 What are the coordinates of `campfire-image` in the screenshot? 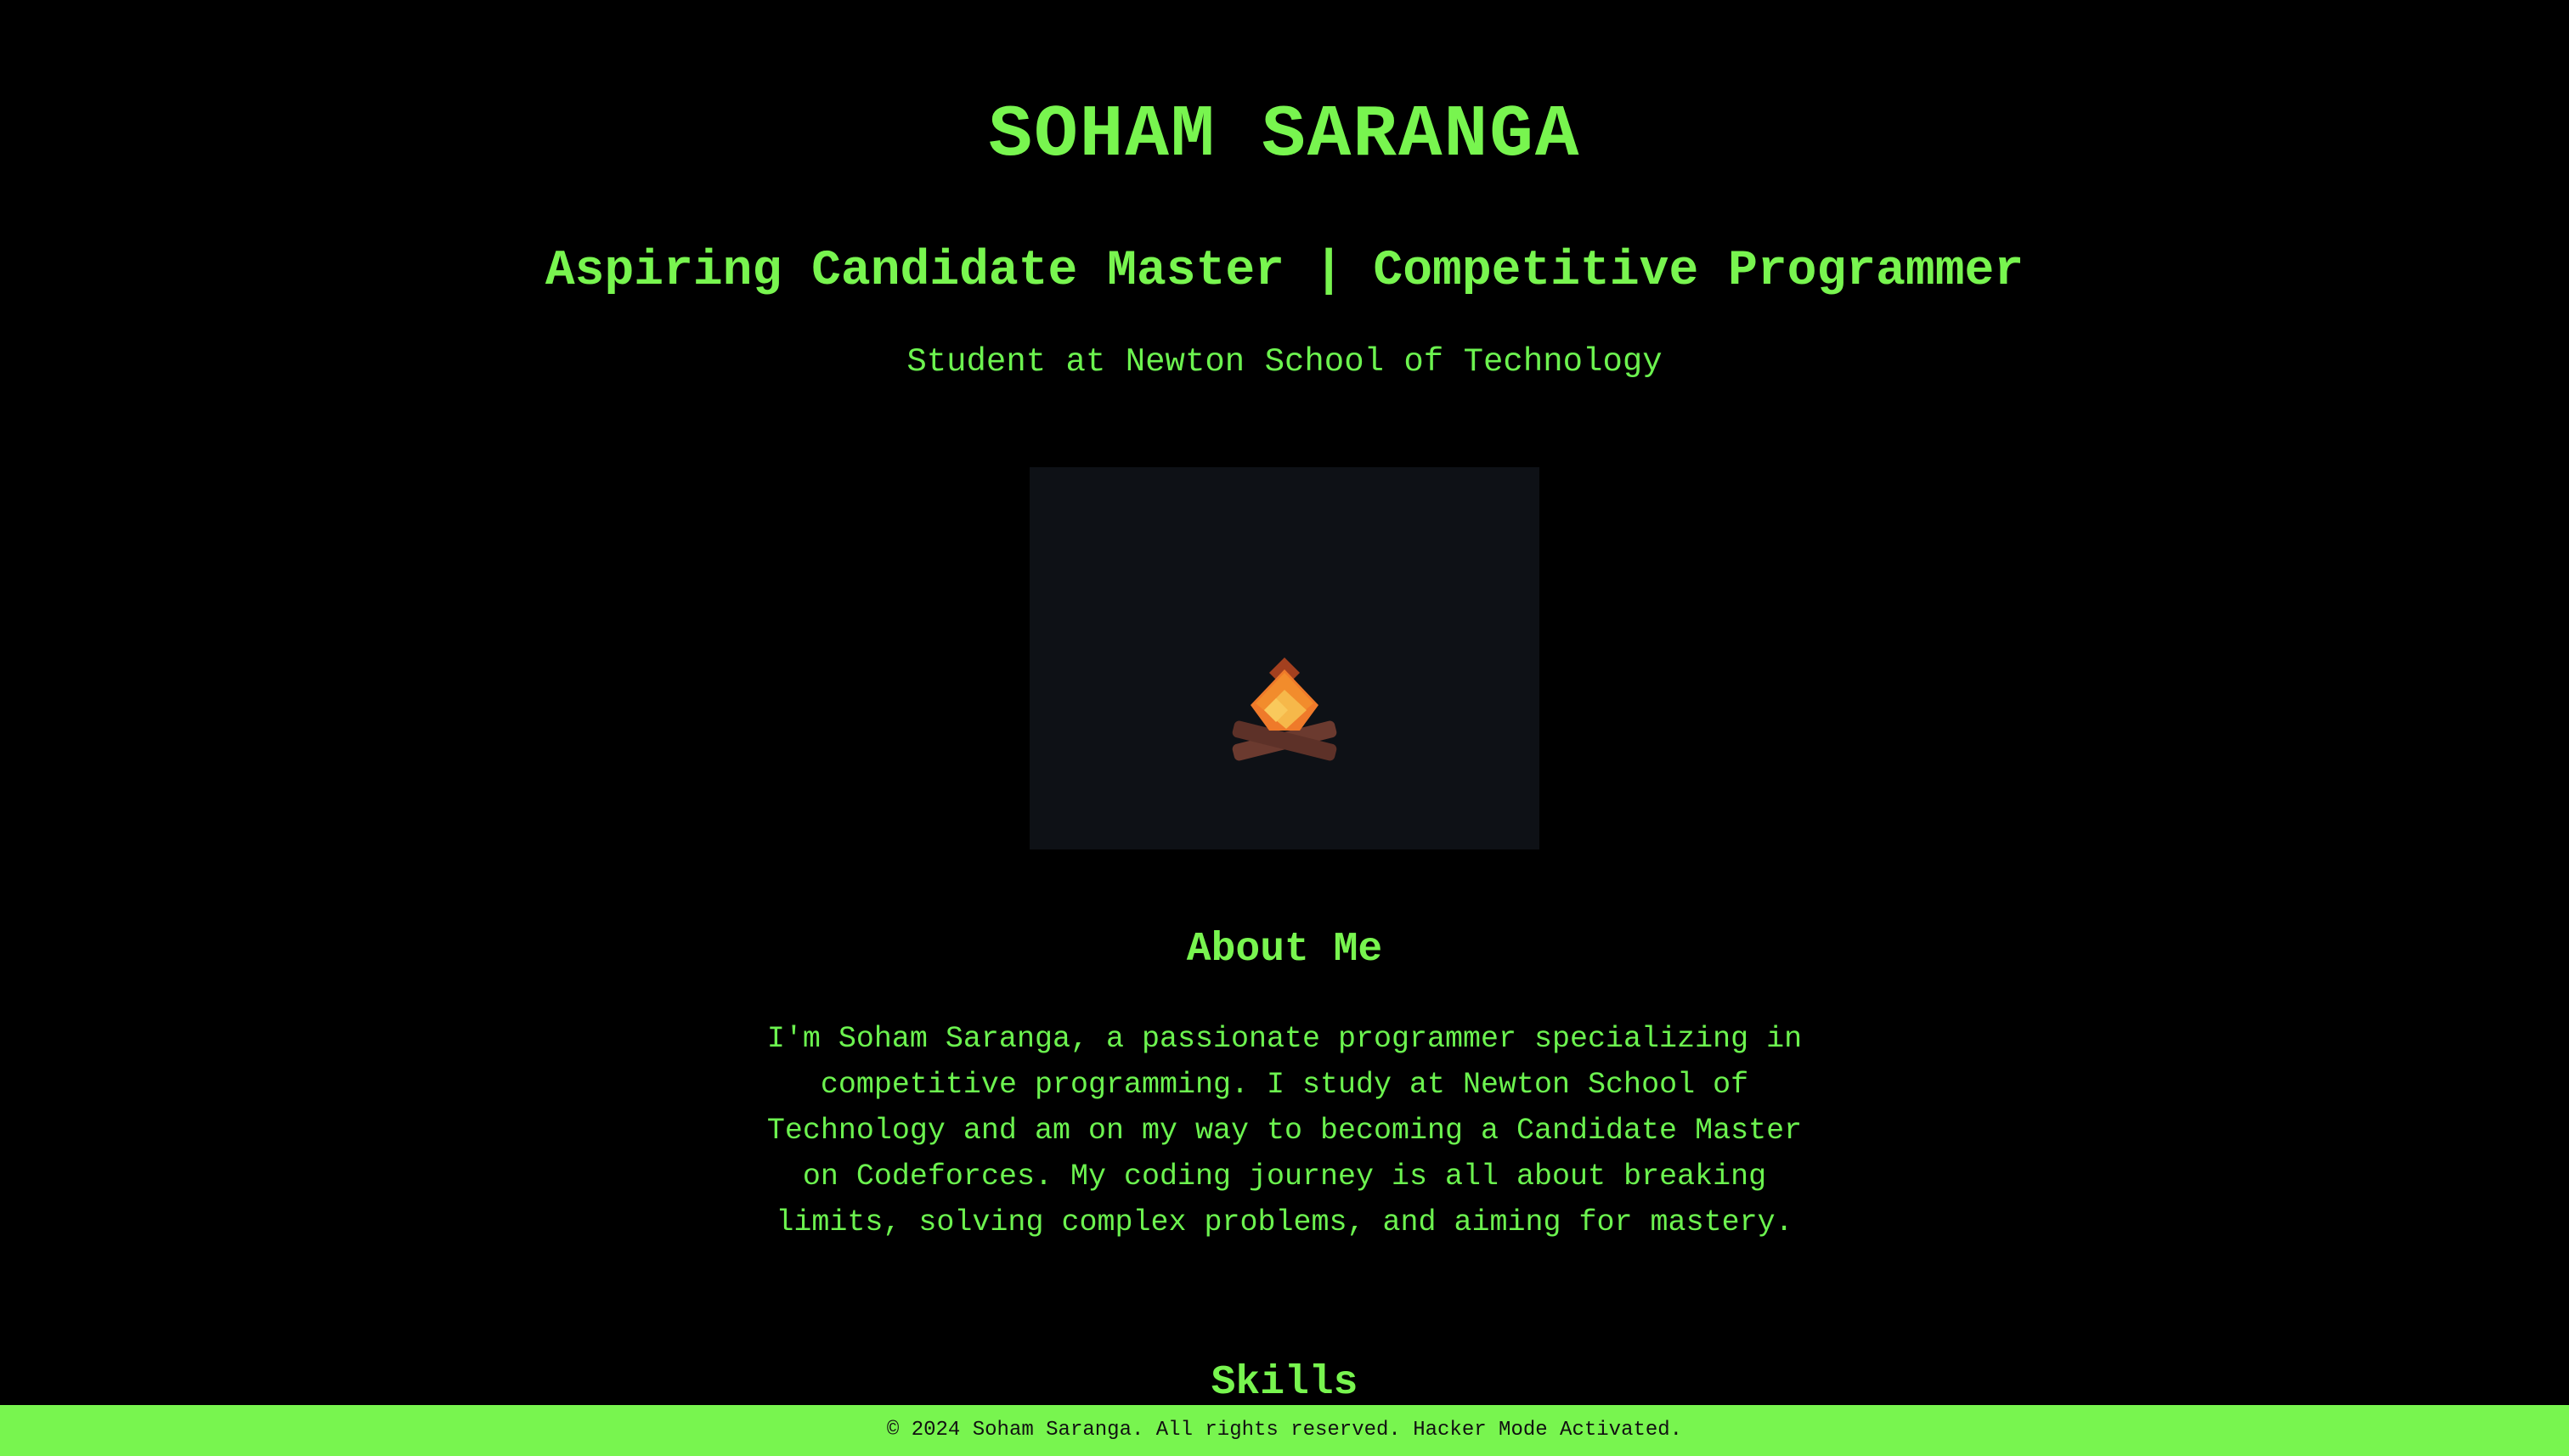 It's located at (1284, 658).